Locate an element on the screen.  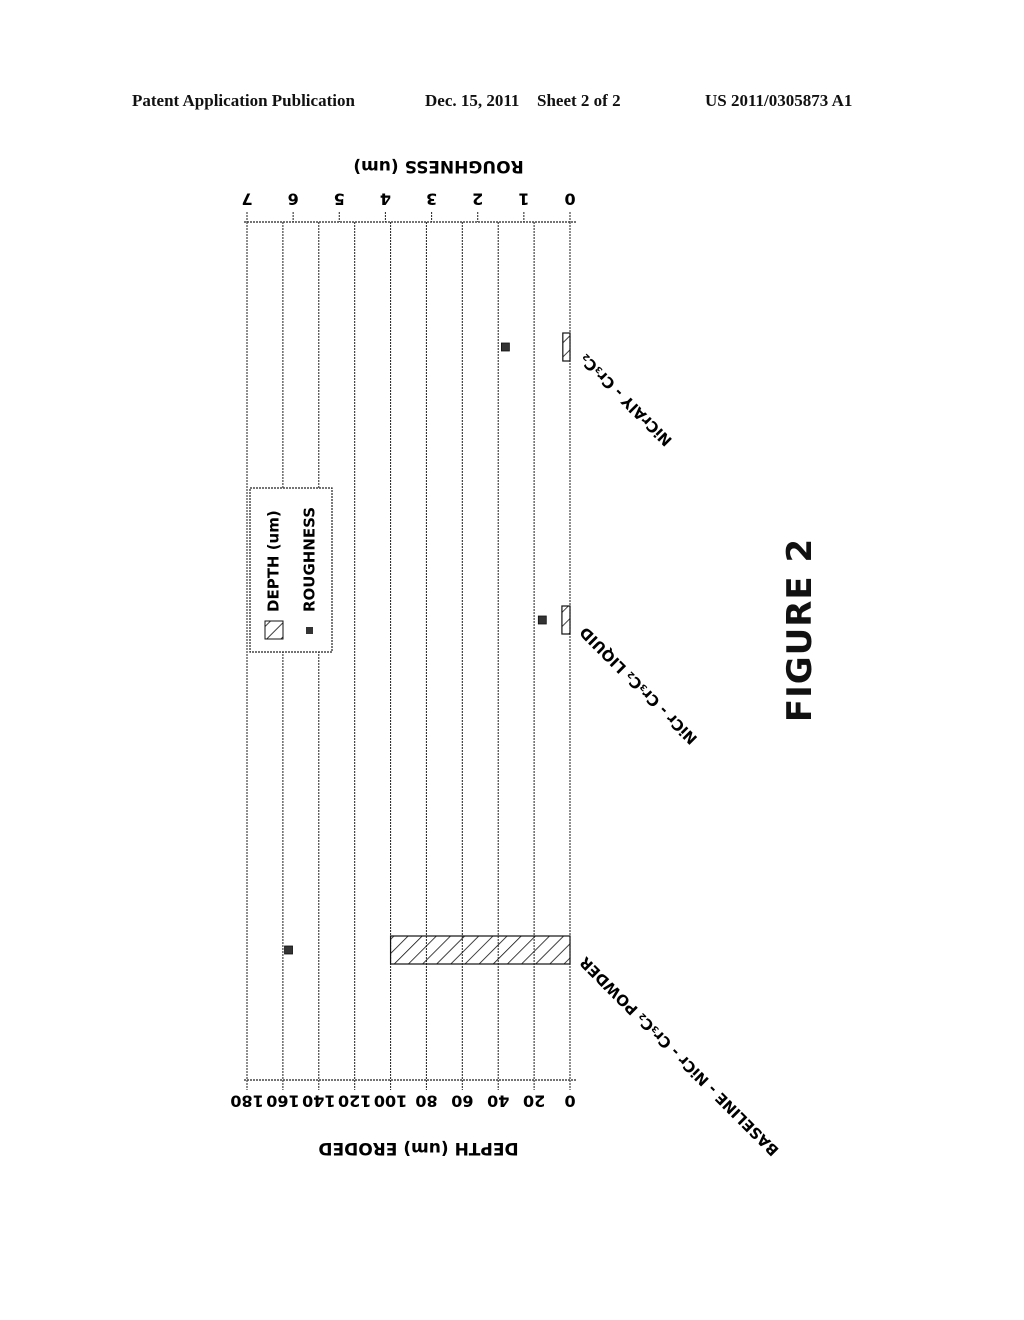
primary-axis-title: DEPTH (um) ERODED is located at coordinates (418, 1148).